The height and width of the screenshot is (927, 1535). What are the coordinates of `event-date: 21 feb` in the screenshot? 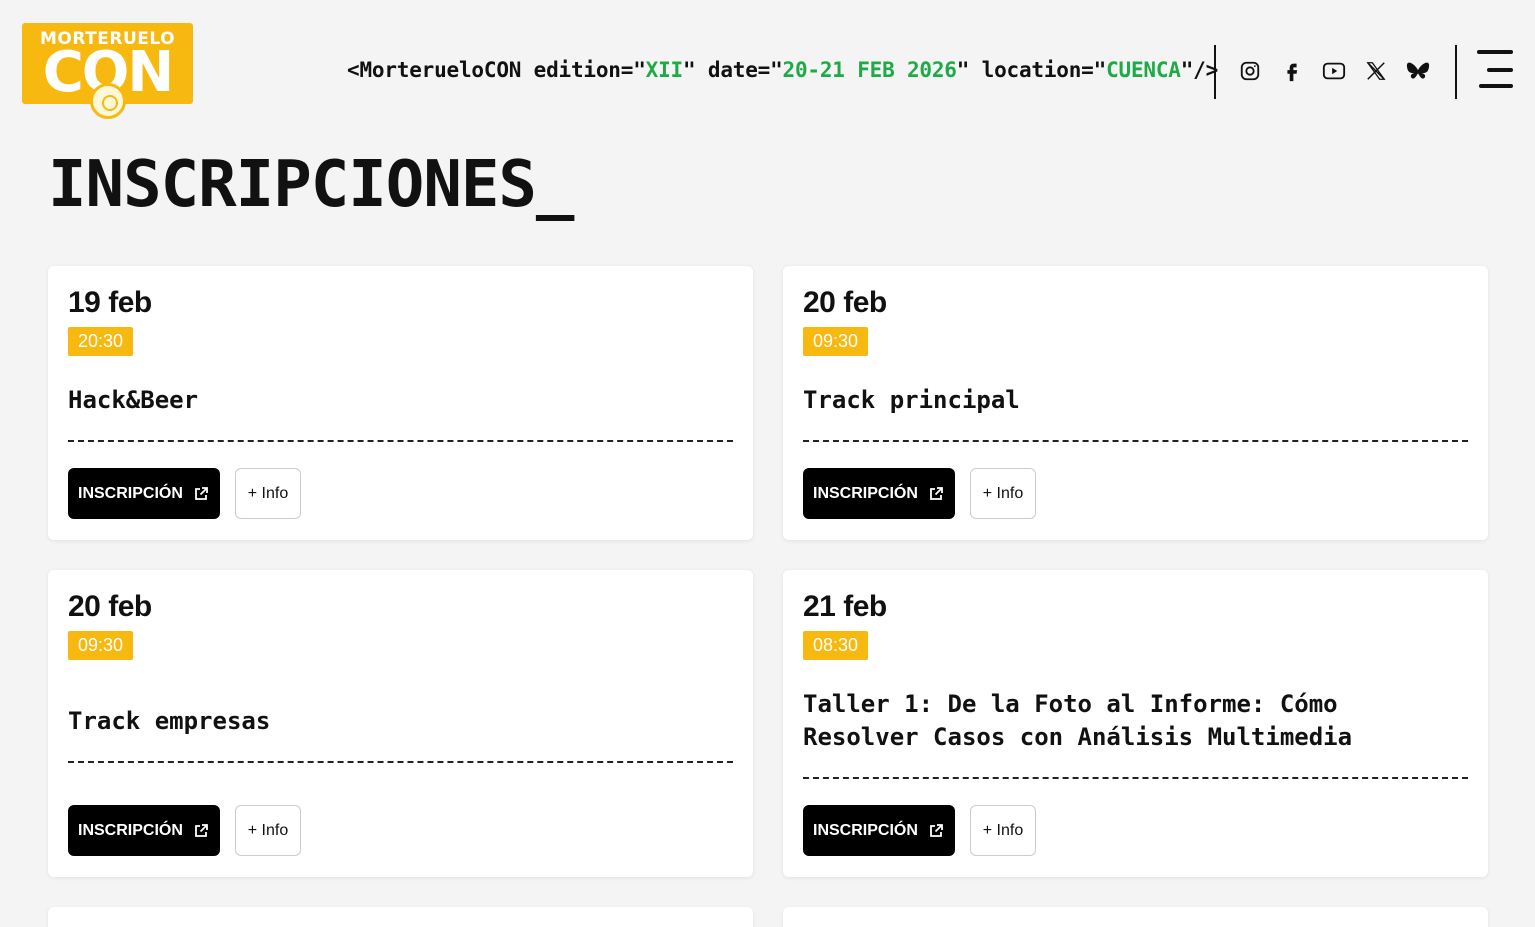 It's located at (845, 606).